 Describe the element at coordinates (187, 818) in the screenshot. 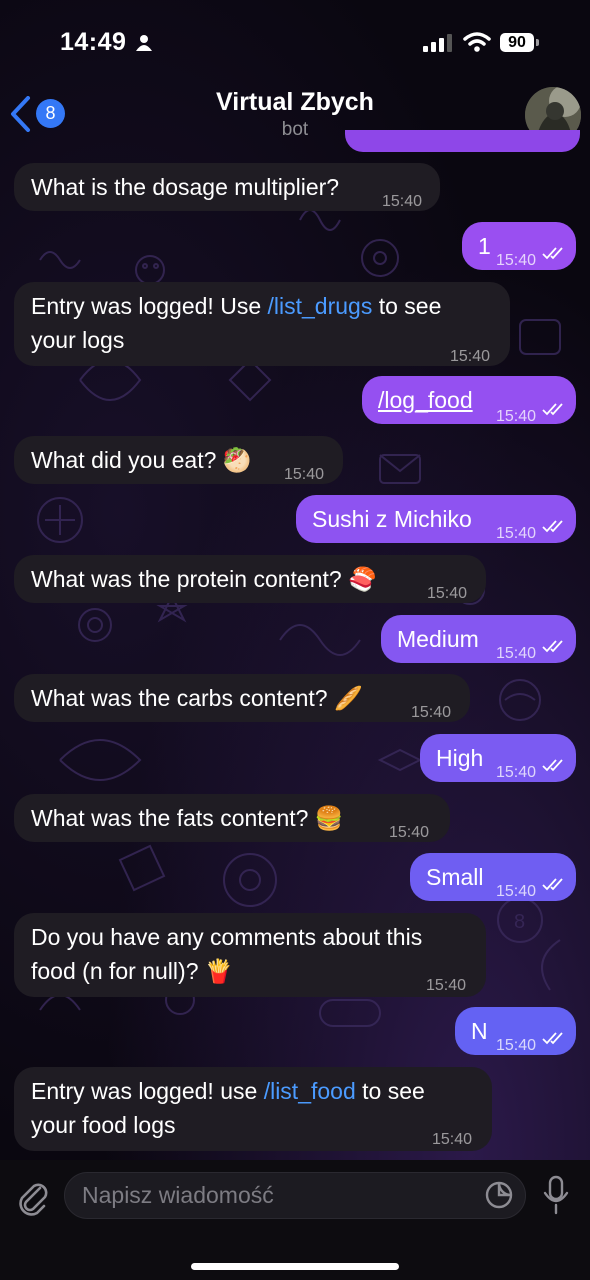

I see `message-text: What was the fats content? 🍔` at that location.